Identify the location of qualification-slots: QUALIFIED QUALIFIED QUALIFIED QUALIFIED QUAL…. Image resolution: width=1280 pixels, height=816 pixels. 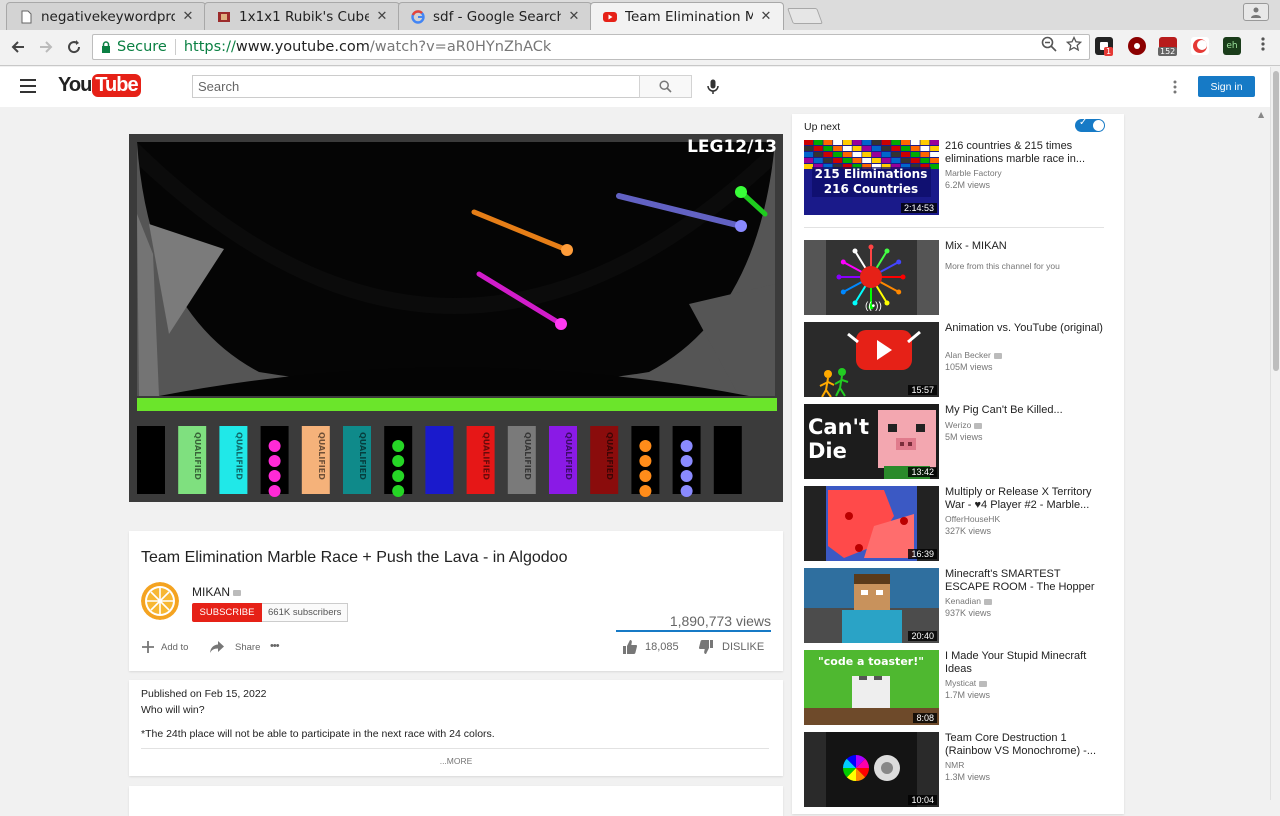
(439, 461).